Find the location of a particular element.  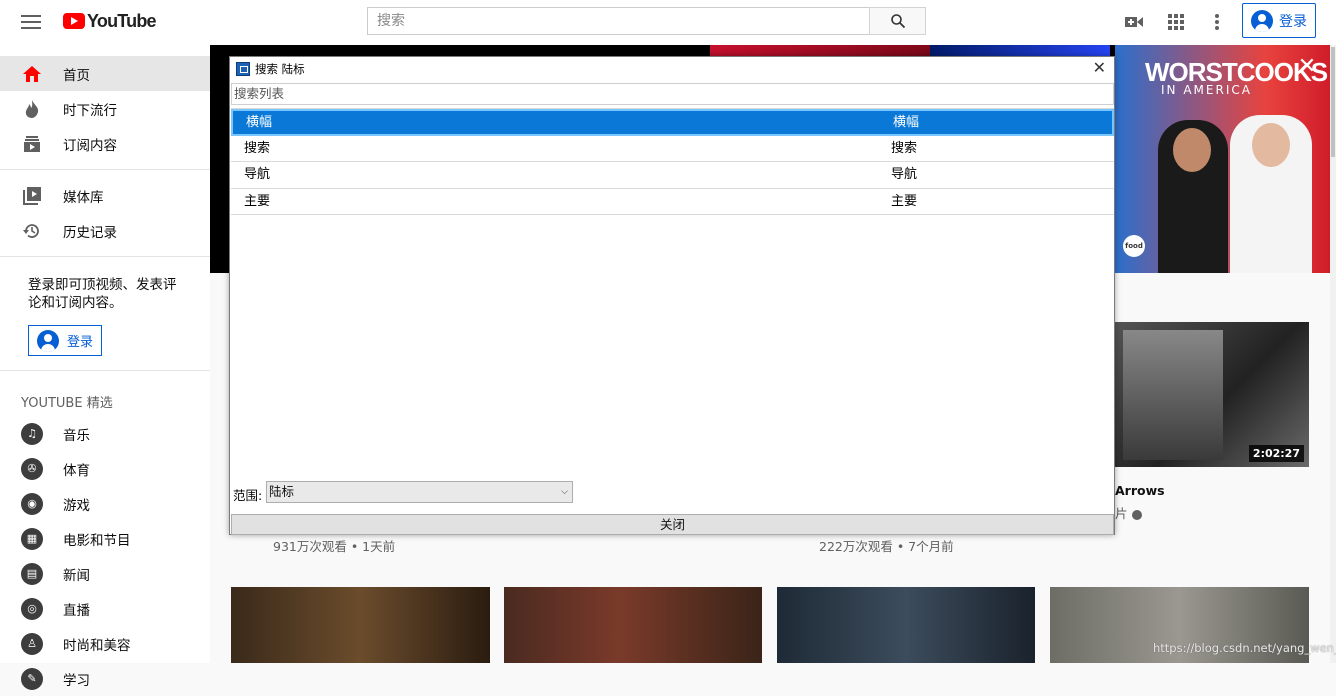

sidebar-item-label: 学习 is located at coordinates (76, 680).